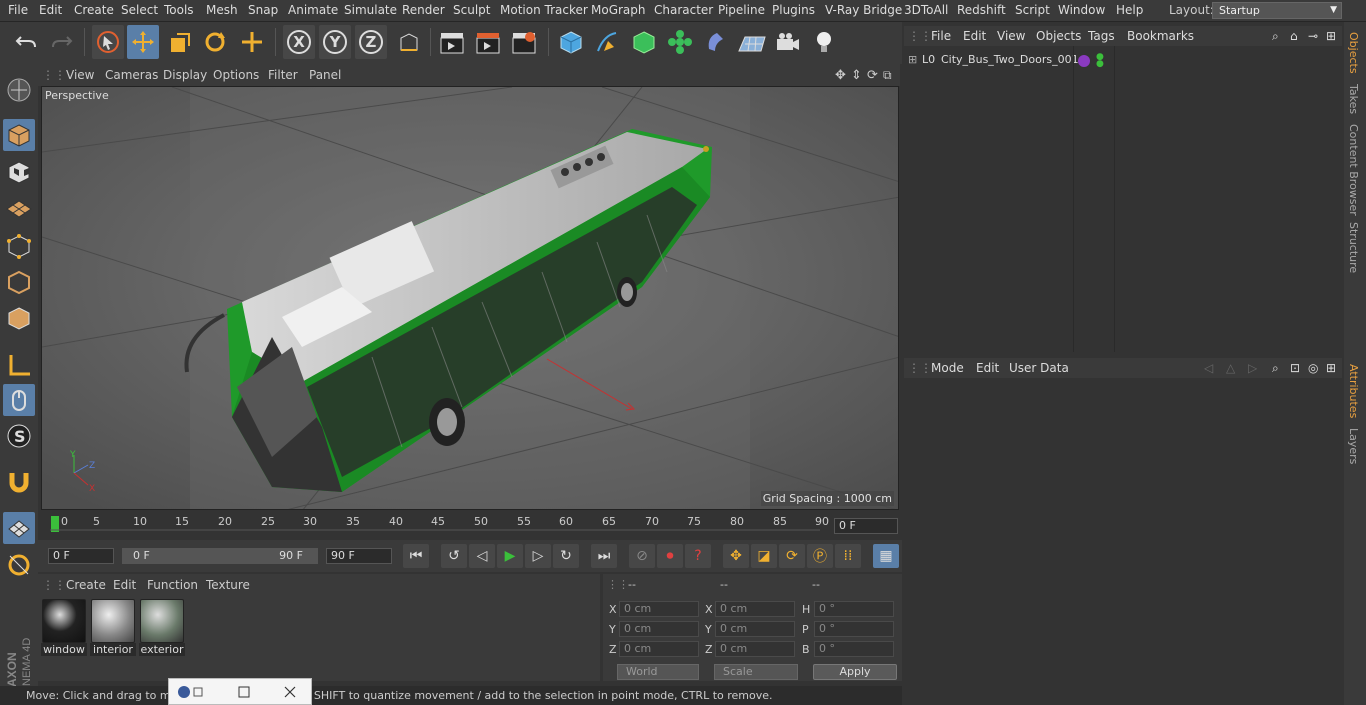 This screenshot has height=705, width=1366. Describe the element at coordinates (423, 10) in the screenshot. I see `menu-render: Render` at that location.